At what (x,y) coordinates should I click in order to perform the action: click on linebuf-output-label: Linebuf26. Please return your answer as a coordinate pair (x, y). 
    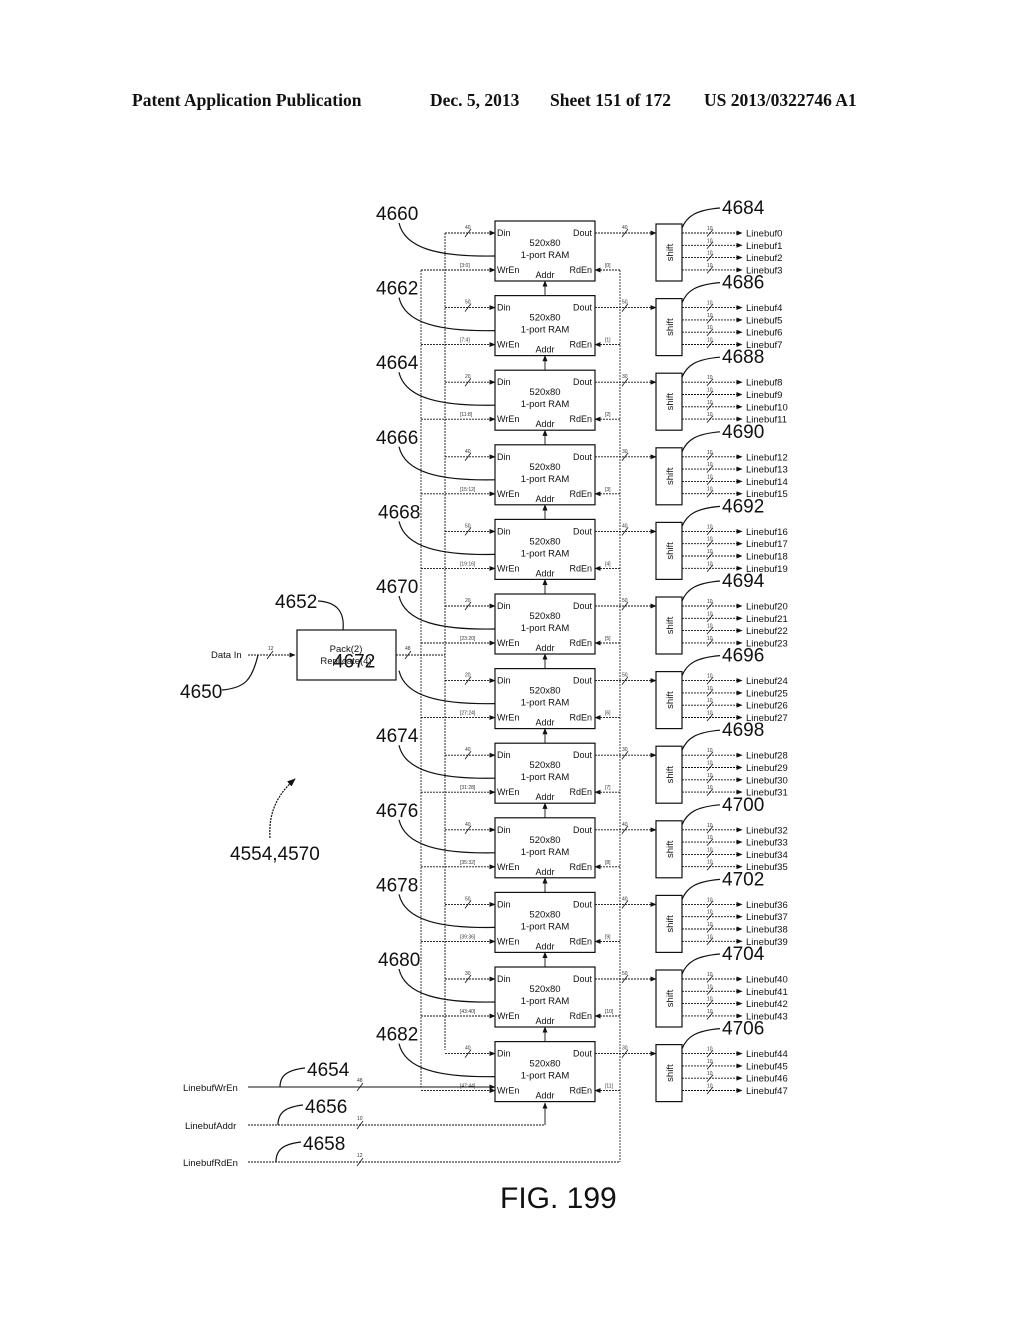
    Looking at the image, I should click on (767, 706).